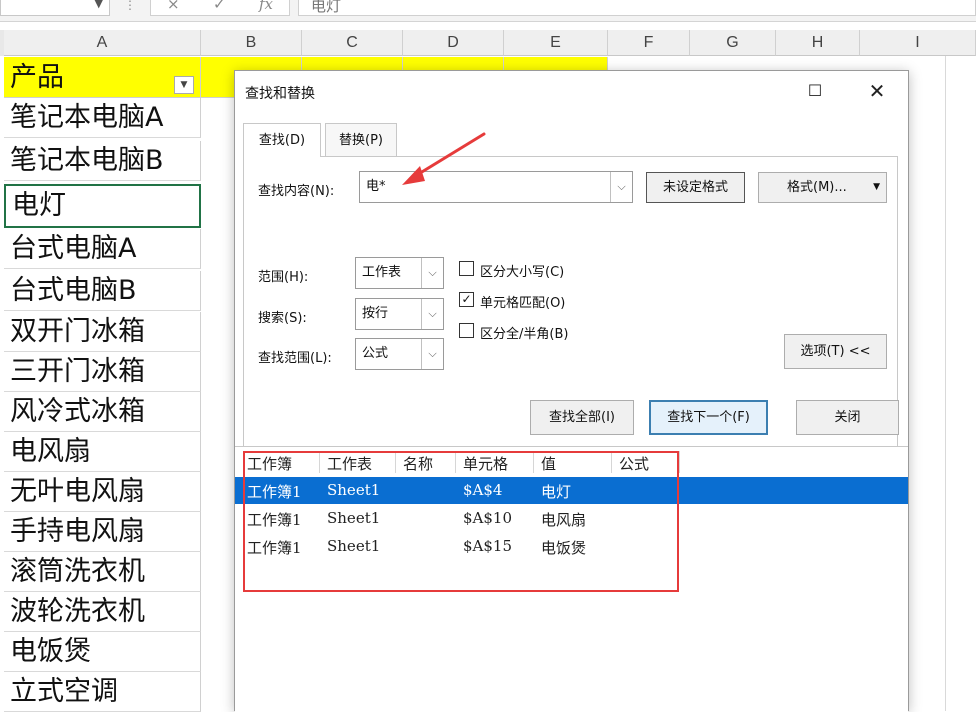  I want to click on find-what-label: 查找内容(N):, so click(296, 191).